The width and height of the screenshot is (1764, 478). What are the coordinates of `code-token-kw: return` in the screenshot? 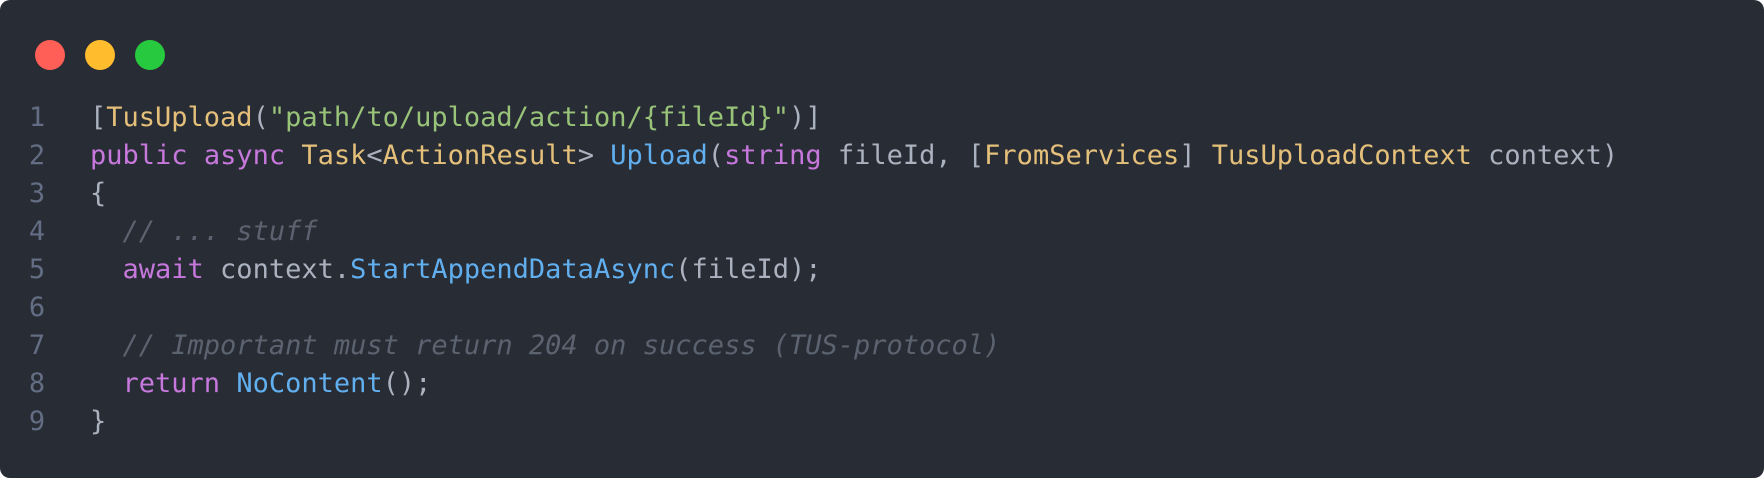 It's located at (171, 383).